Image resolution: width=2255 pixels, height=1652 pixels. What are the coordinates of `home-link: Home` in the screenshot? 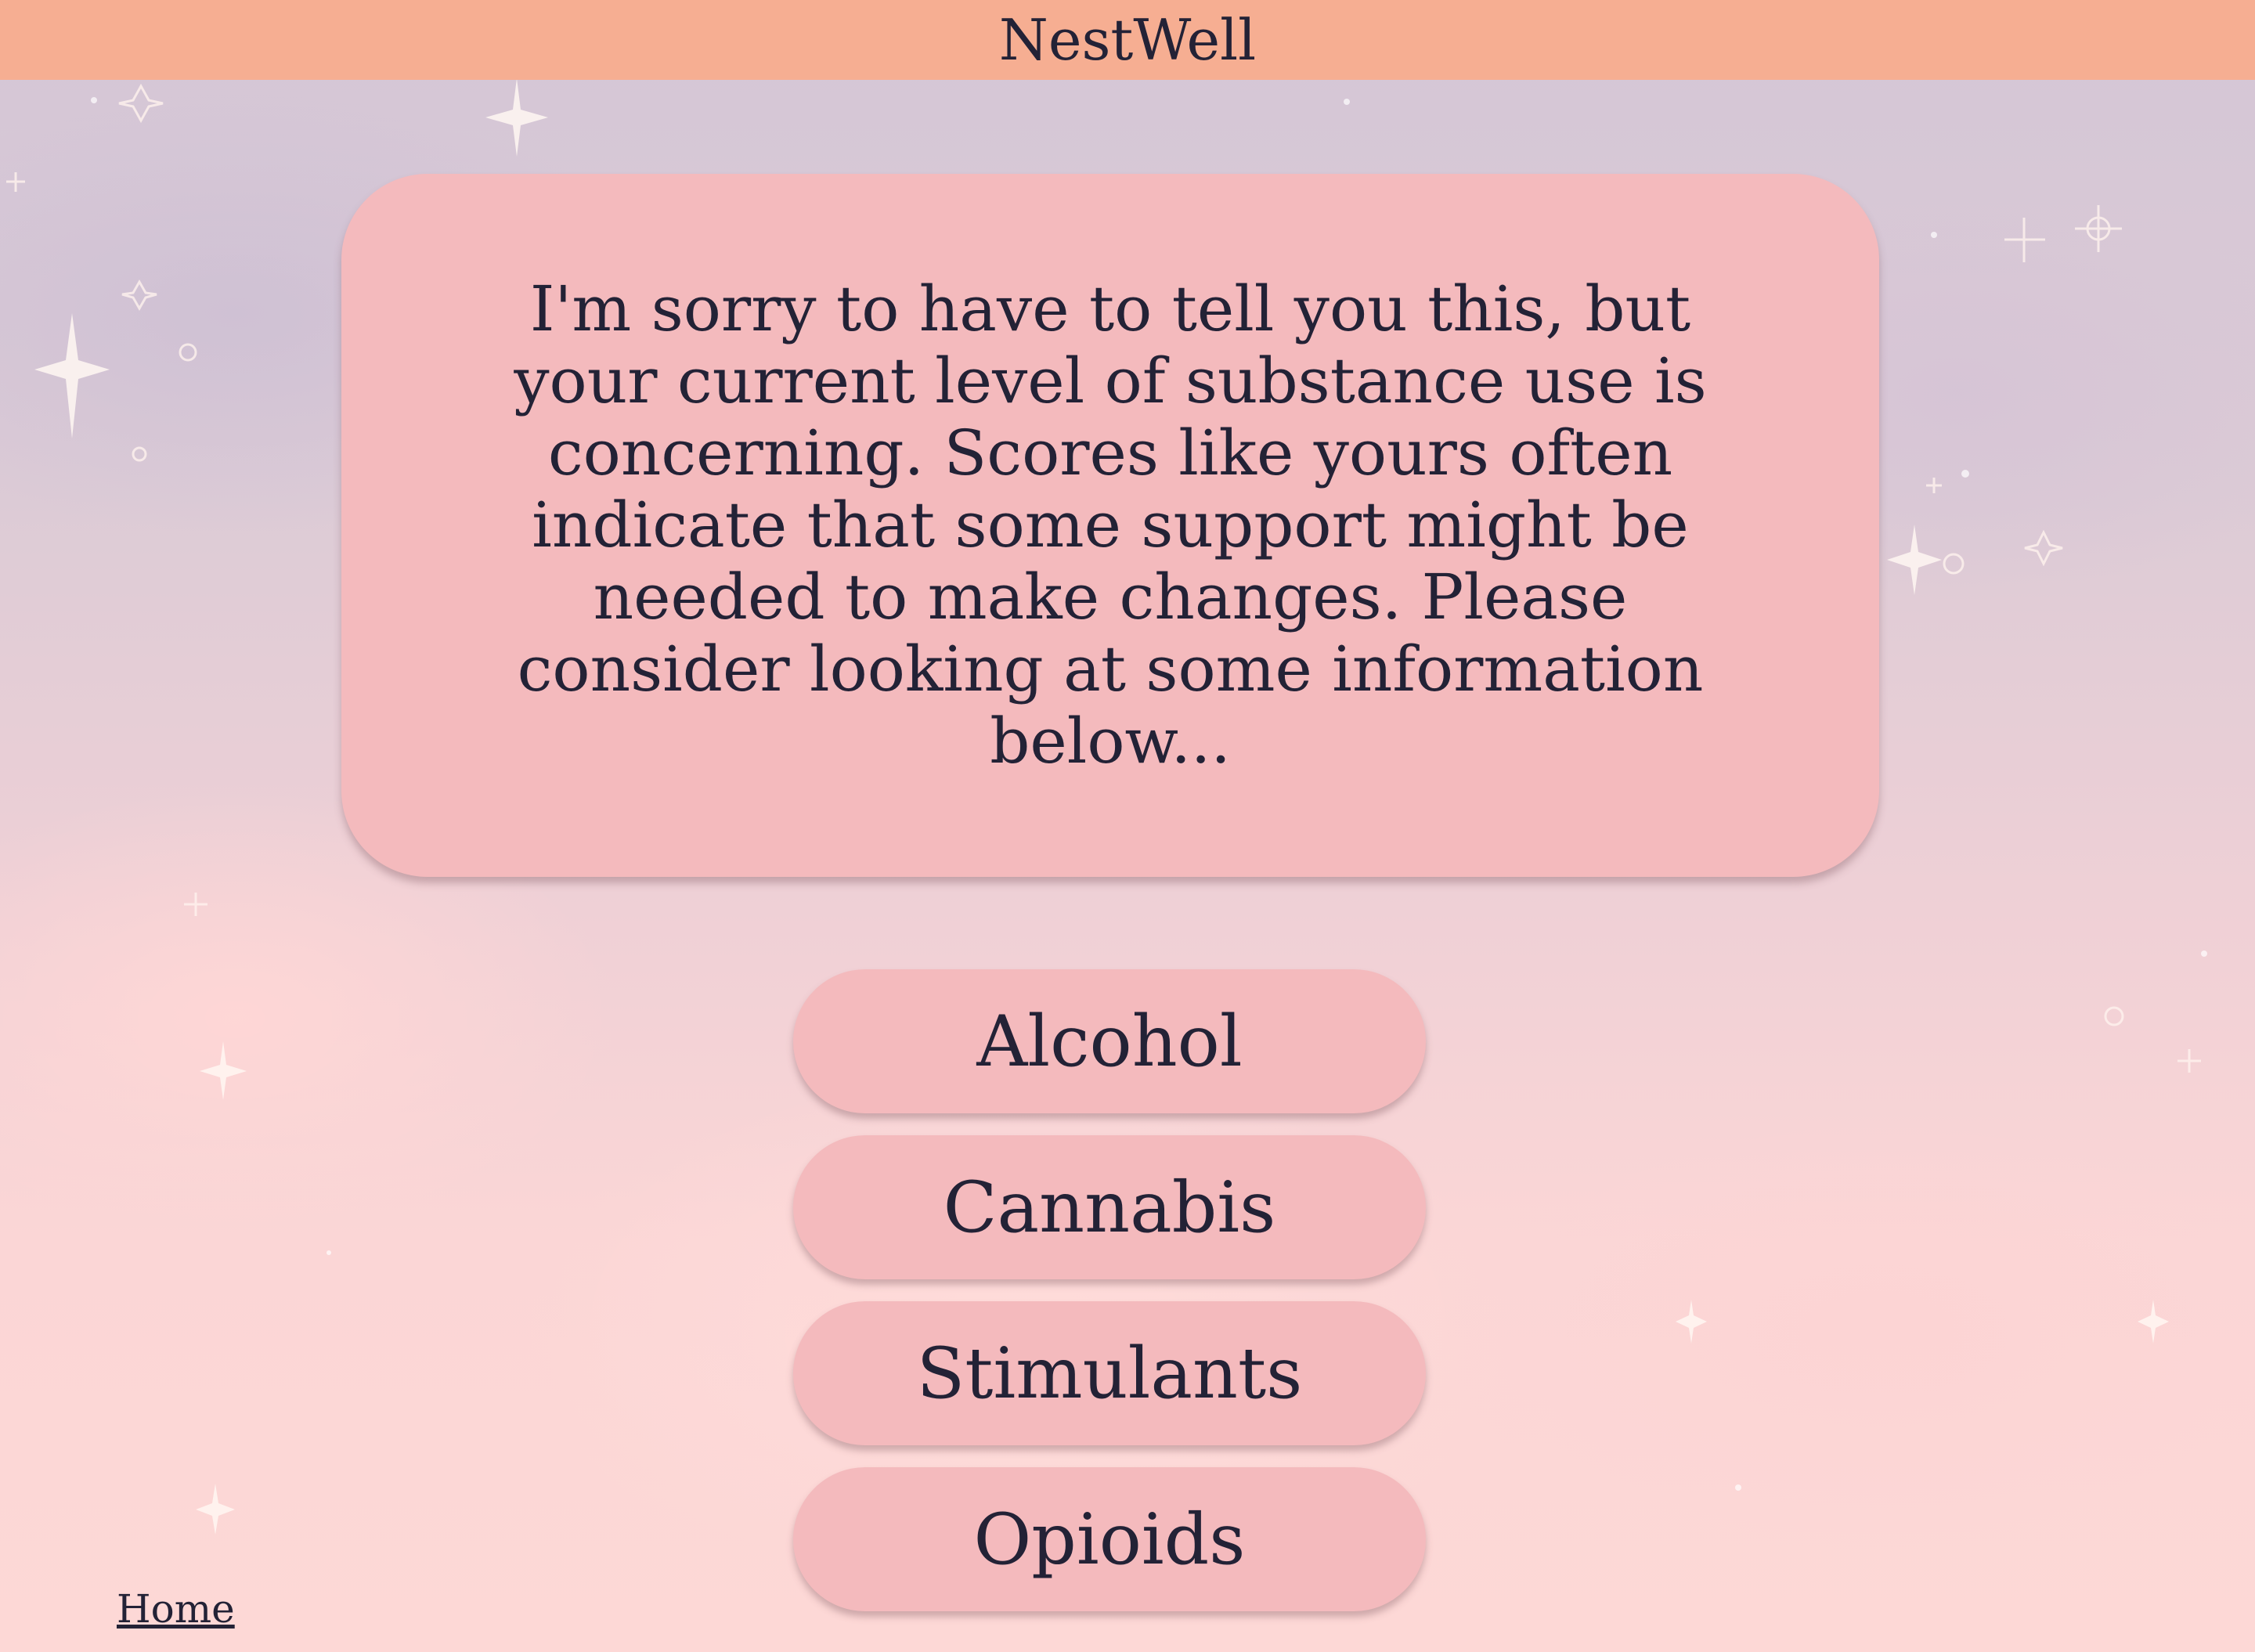 It's located at (176, 1609).